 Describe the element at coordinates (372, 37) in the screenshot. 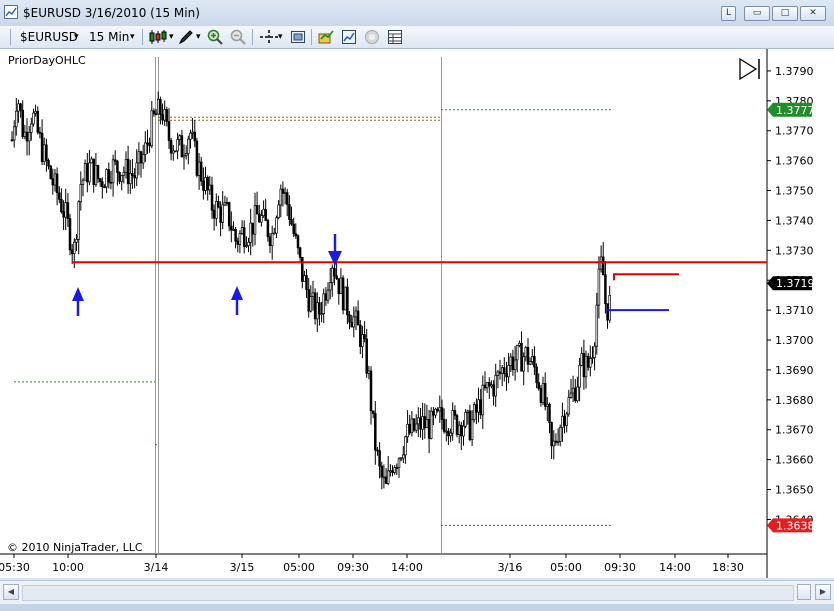

I see `circle-icon` at that location.